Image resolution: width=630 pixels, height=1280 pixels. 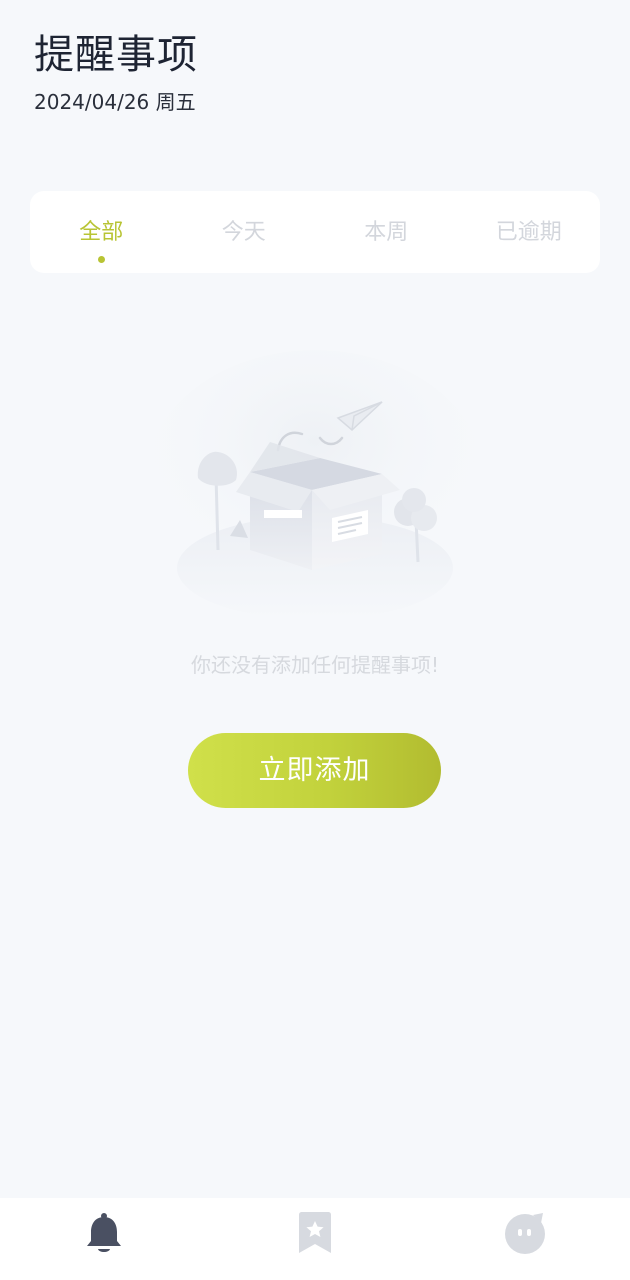 I want to click on tab-label: 今天, so click(x=243, y=232).